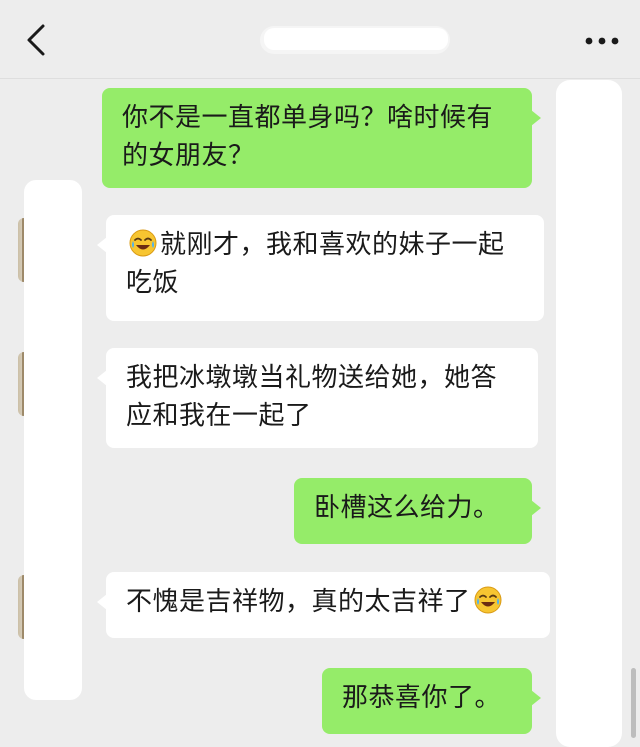  Describe the element at coordinates (315, 264) in the screenshot. I see `message-text: 就刚才，我和喜欢的妹子一起吃饭` at that location.